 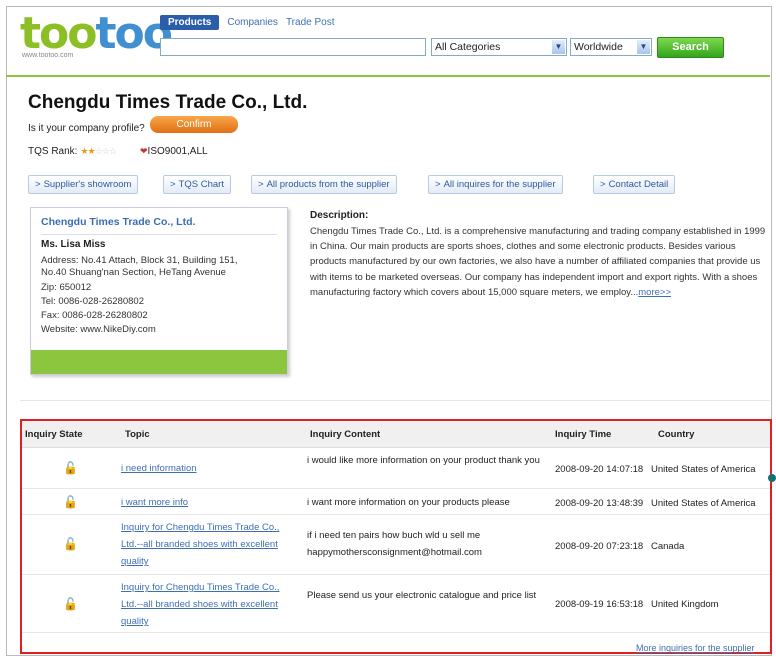 What do you see at coordinates (499, 184) in the screenshot?
I see `nav-label: All inquires for the supplier` at bounding box center [499, 184].